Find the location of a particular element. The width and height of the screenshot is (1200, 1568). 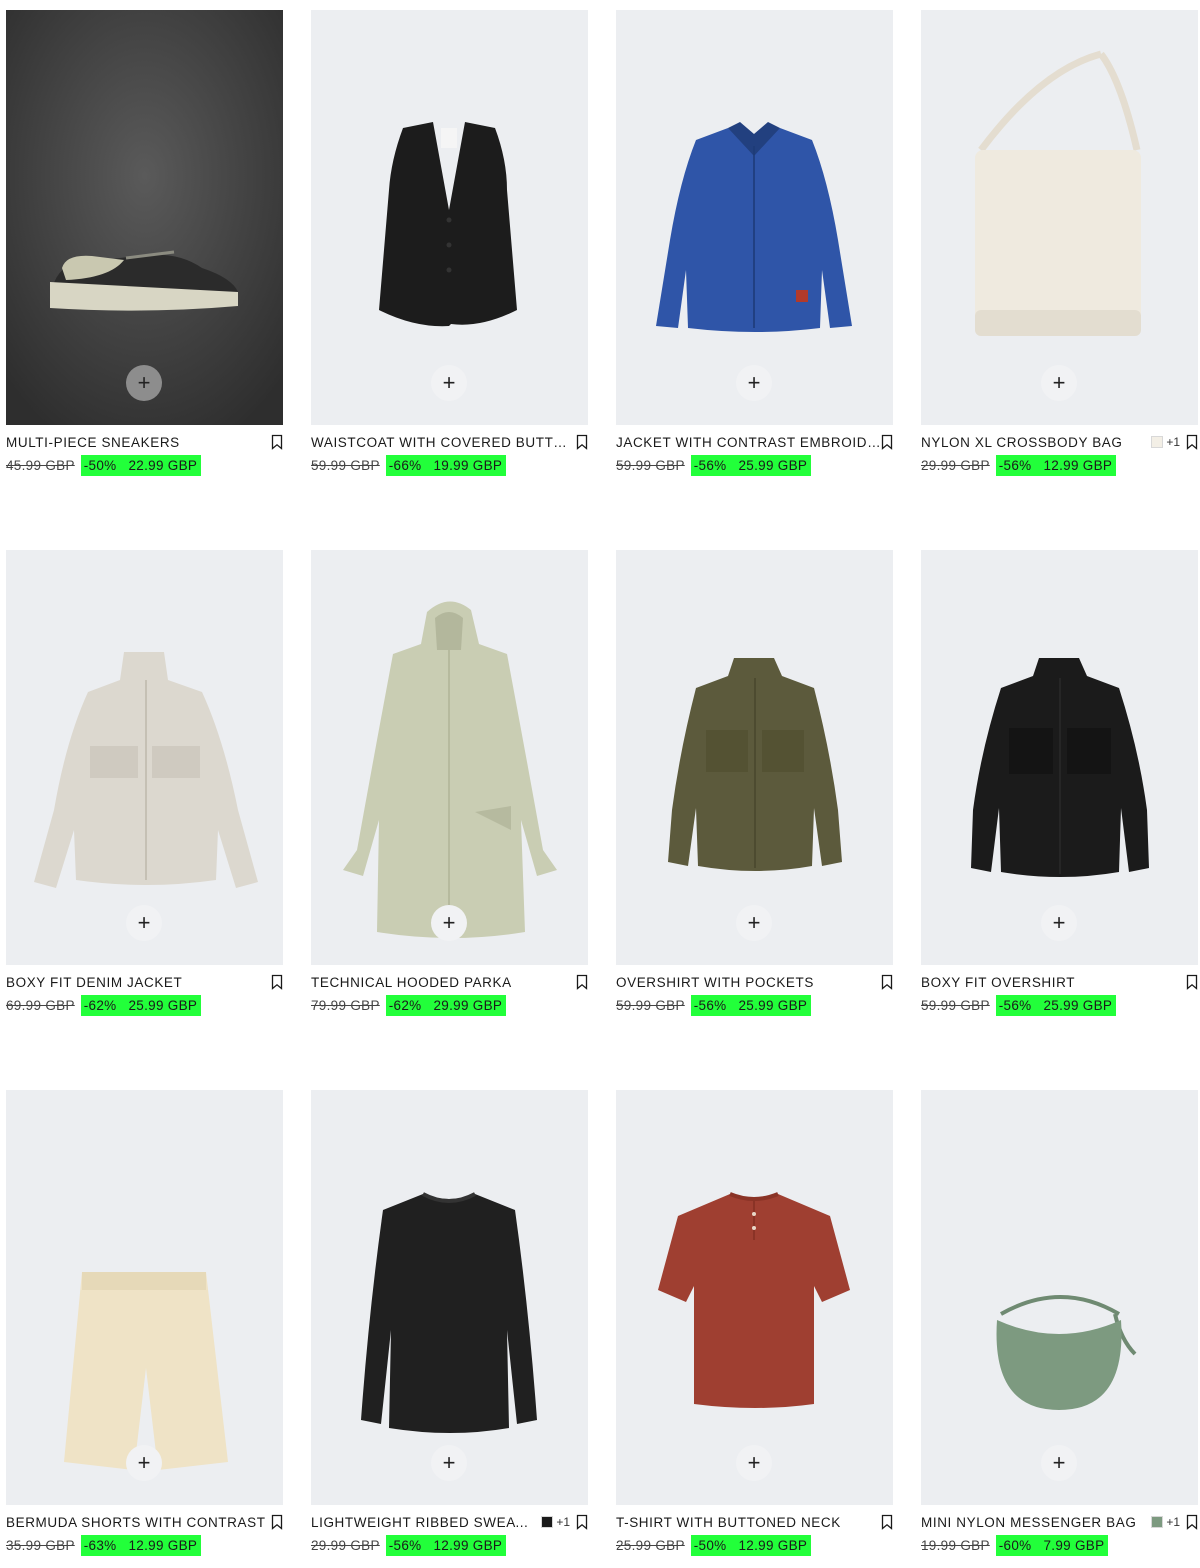

original-price: 45.99 GBP is located at coordinates (40, 465).